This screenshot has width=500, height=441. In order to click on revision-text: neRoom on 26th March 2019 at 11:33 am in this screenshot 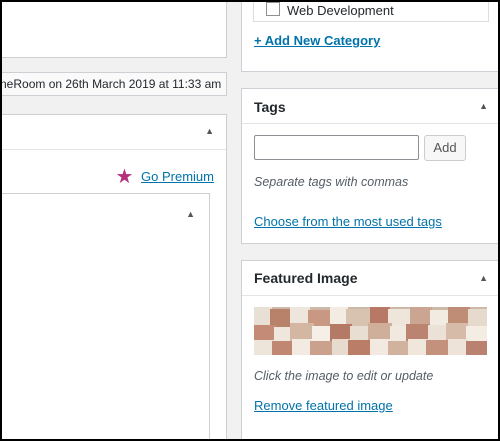, I will do `click(112, 84)`.